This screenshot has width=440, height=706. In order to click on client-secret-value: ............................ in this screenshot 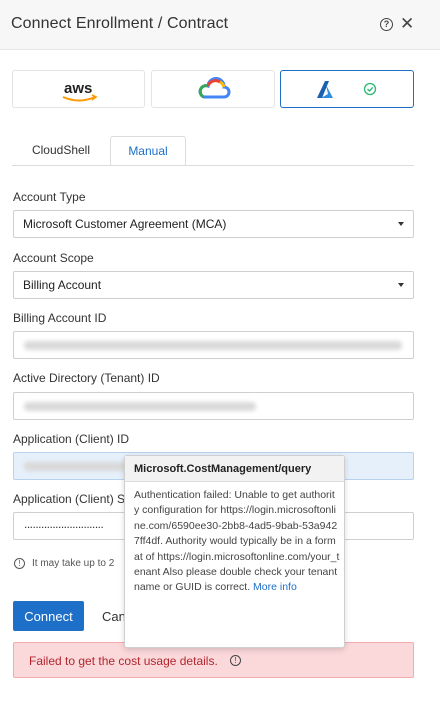, I will do `click(64, 524)`.